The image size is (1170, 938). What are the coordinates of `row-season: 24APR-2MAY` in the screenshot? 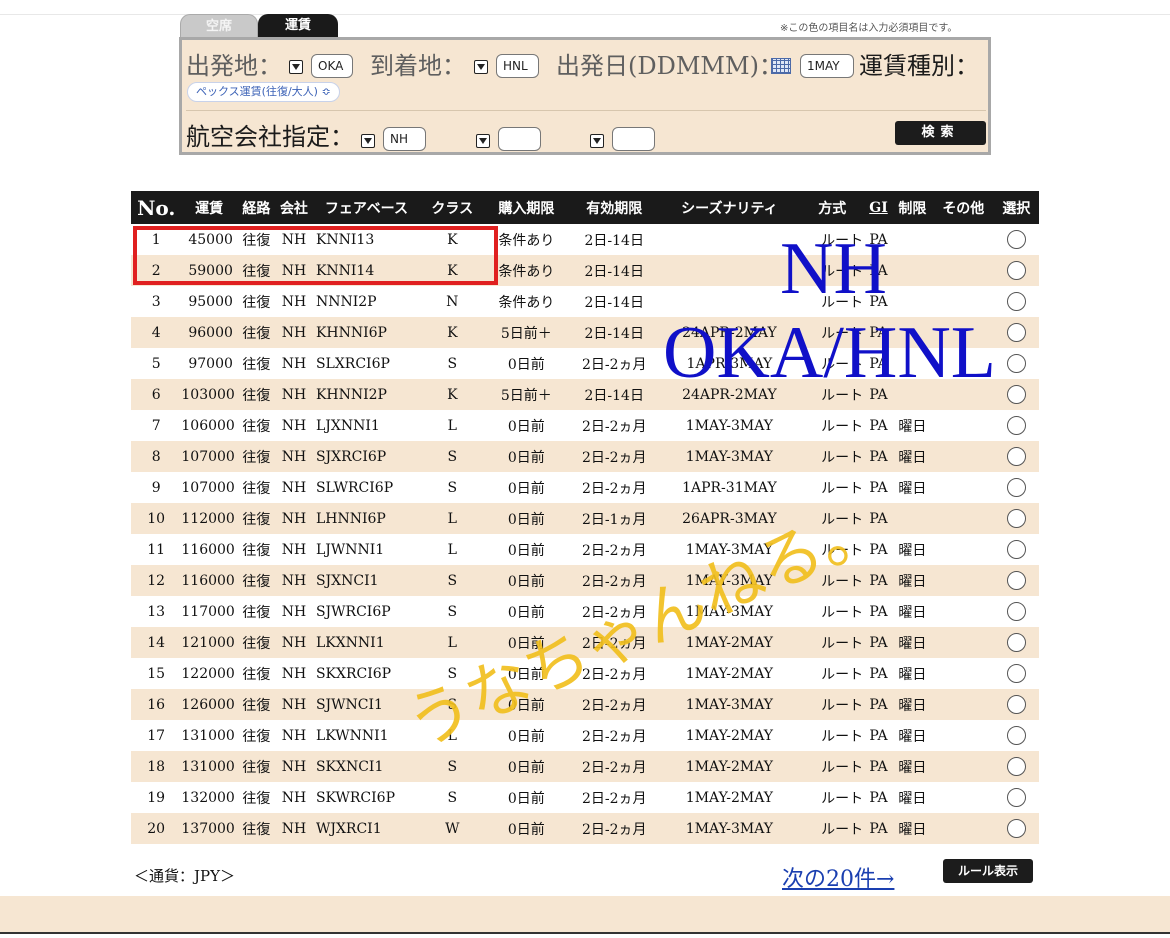 It's located at (729, 332).